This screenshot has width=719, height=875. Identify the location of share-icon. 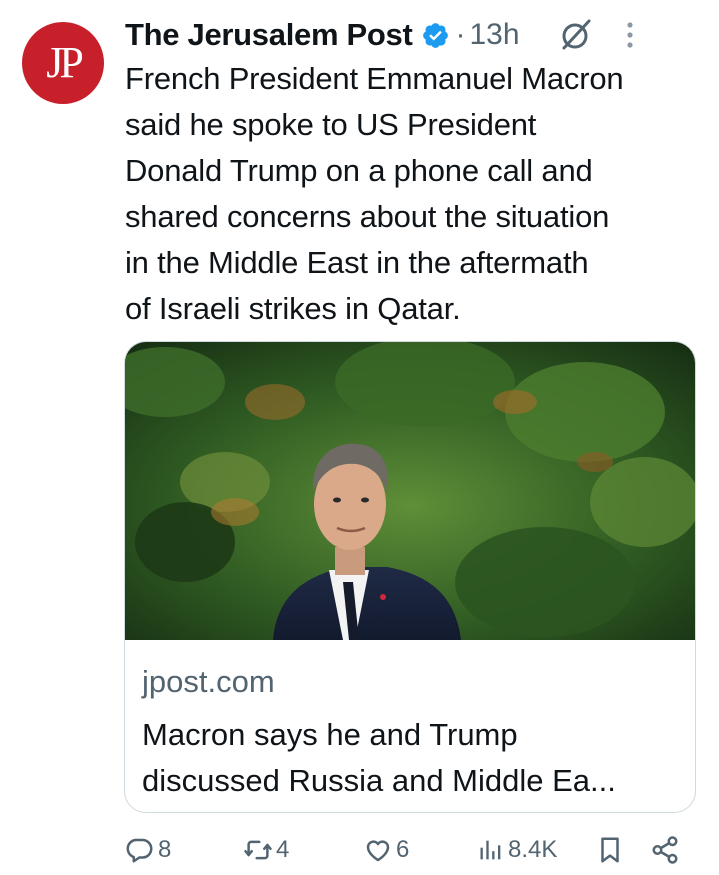
(665, 850).